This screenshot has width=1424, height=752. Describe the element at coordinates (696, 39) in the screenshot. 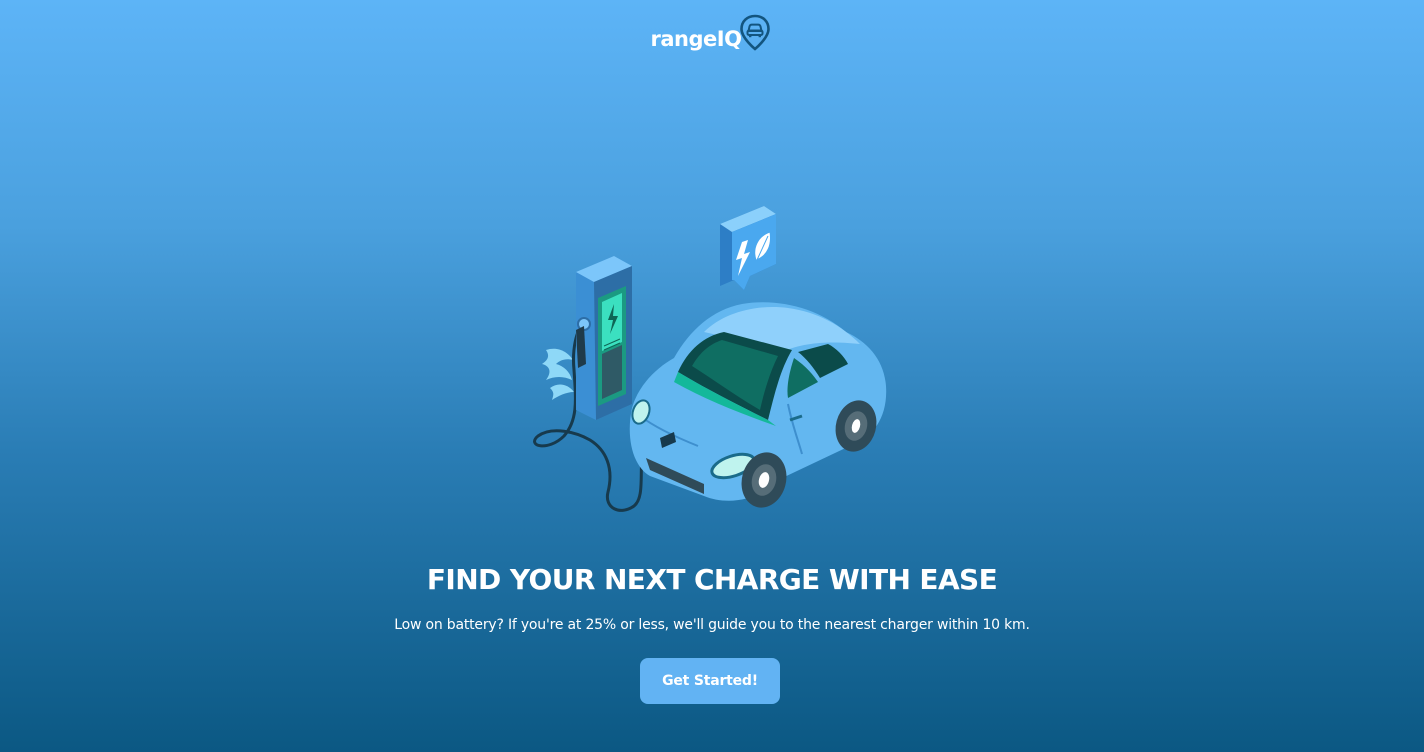

I see `brand-name: rangeIQ` at that location.